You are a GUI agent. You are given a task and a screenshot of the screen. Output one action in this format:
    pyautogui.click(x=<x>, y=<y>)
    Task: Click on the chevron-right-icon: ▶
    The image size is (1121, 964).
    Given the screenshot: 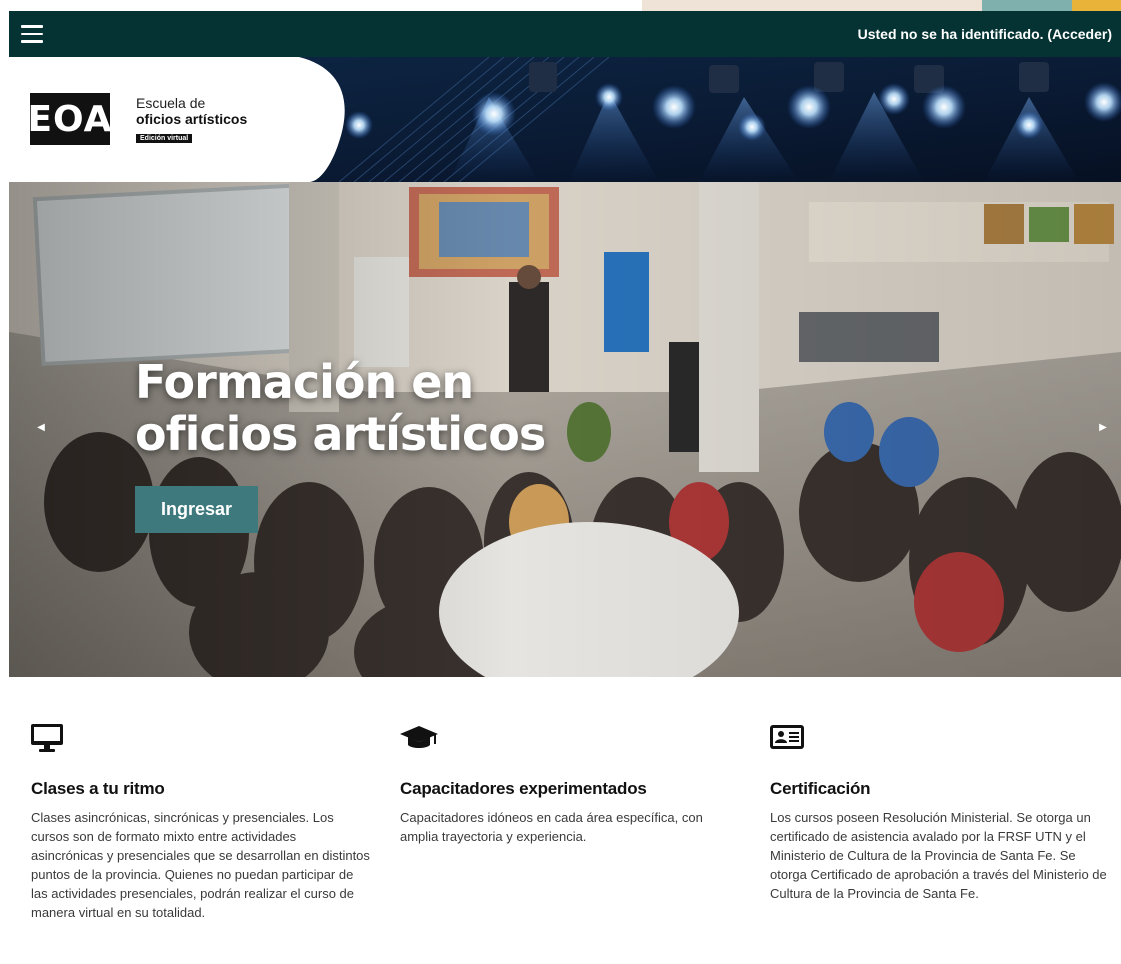 What is the action you would take?
    pyautogui.click(x=1103, y=427)
    